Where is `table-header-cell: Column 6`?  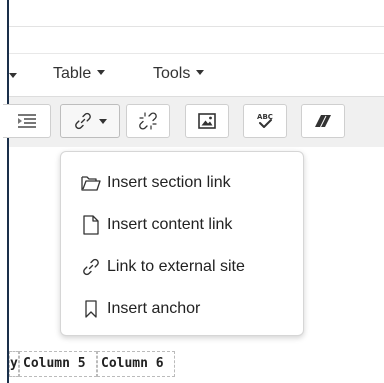 table-header-cell: Column 6 is located at coordinates (136, 364).